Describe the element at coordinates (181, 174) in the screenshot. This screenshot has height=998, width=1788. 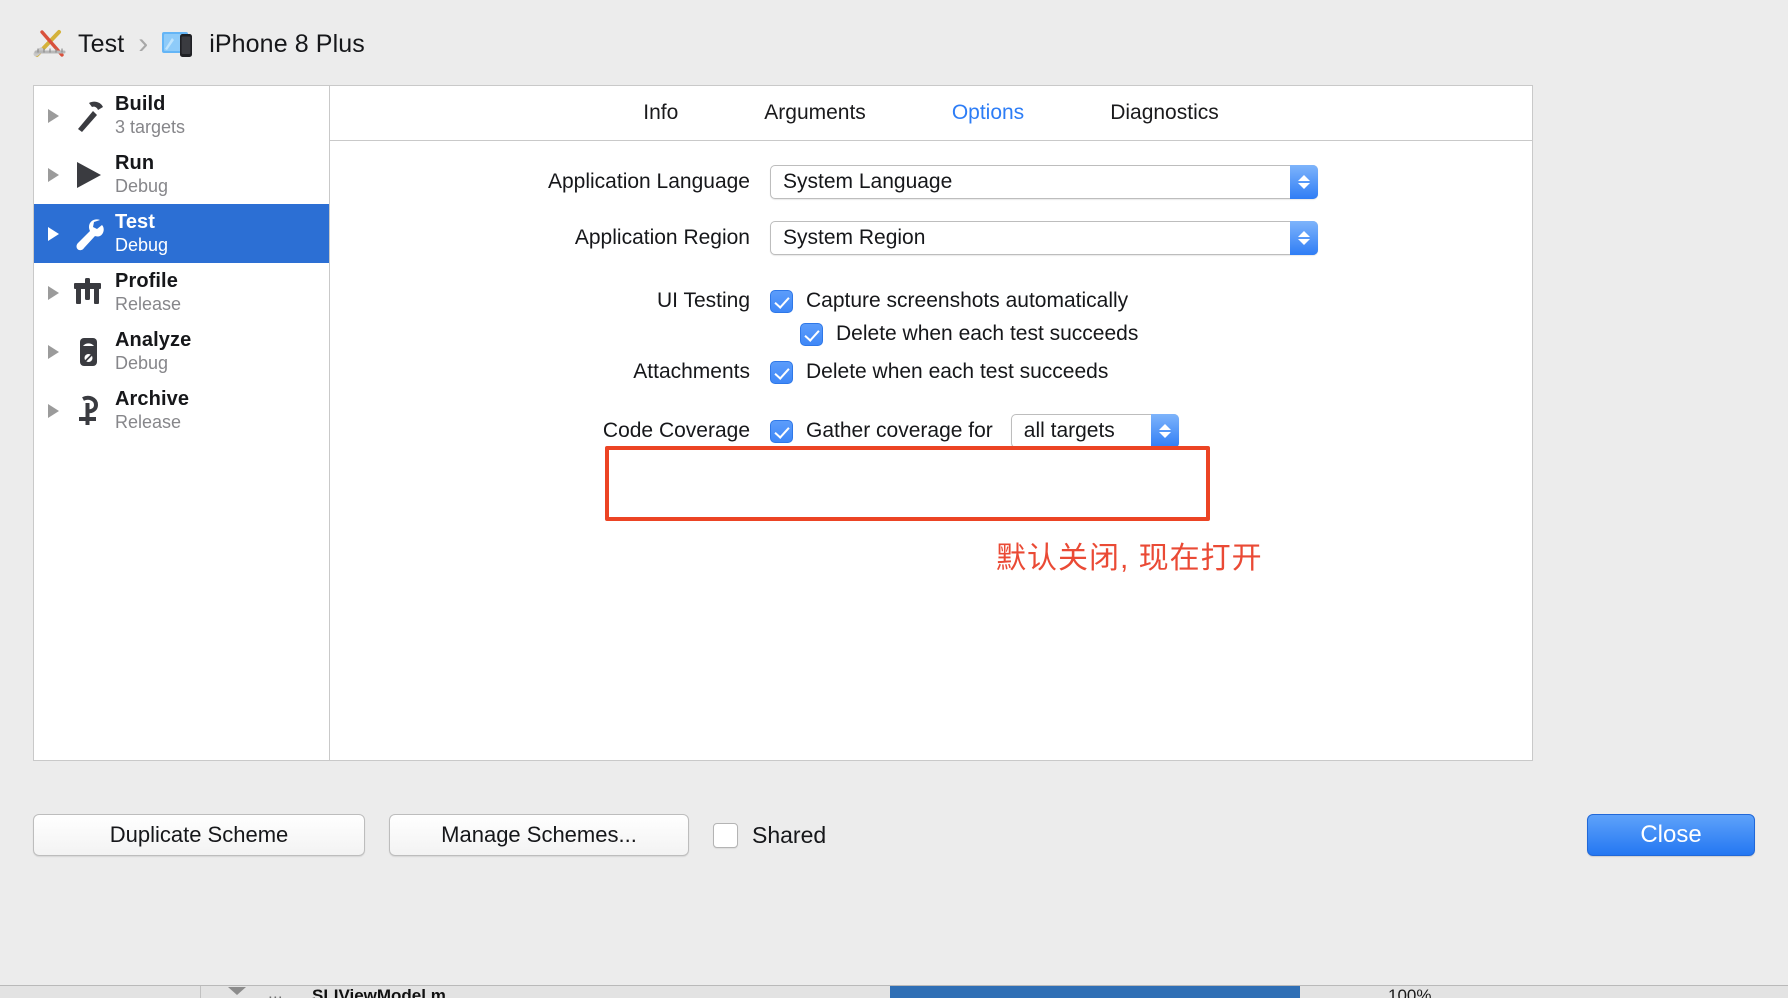
I see `sidebar-item-run: Run Debug` at that location.